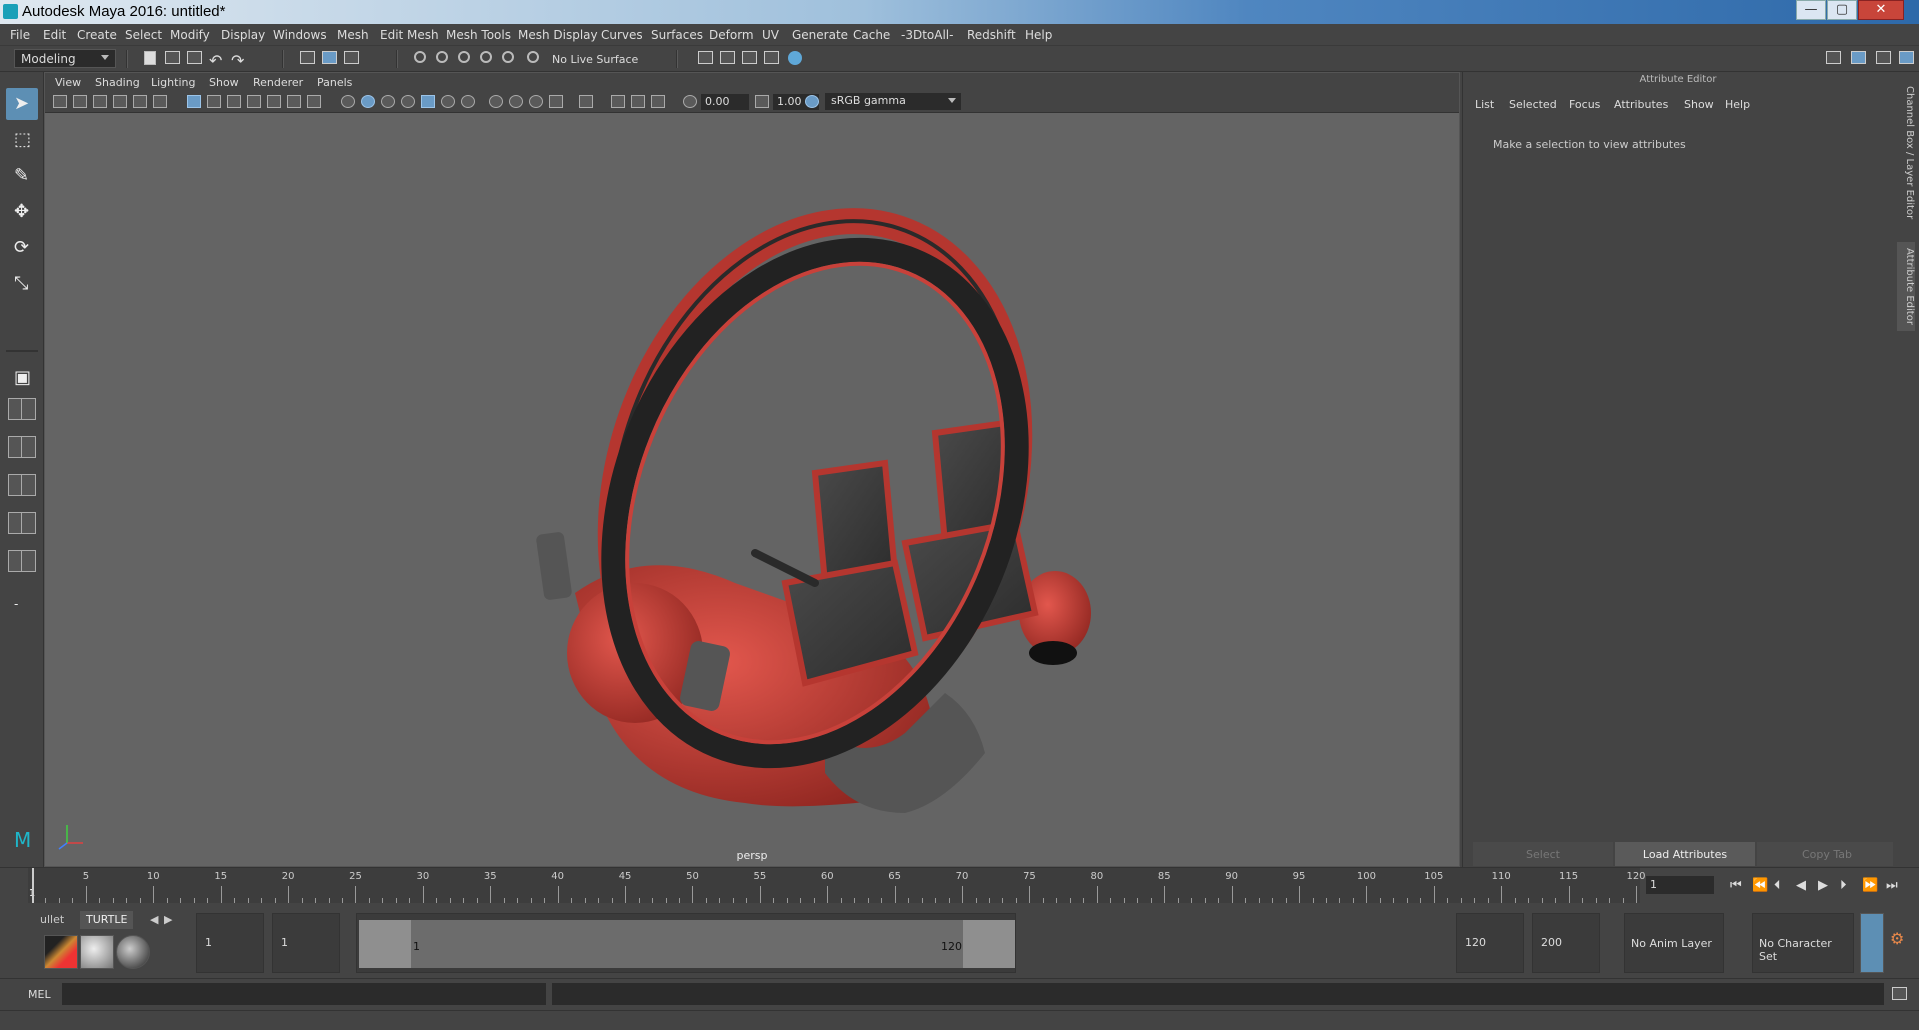 This screenshot has height=1030, width=1919. Describe the element at coordinates (1892, 885) in the screenshot. I see `go-to-end-button: ⏭` at that location.